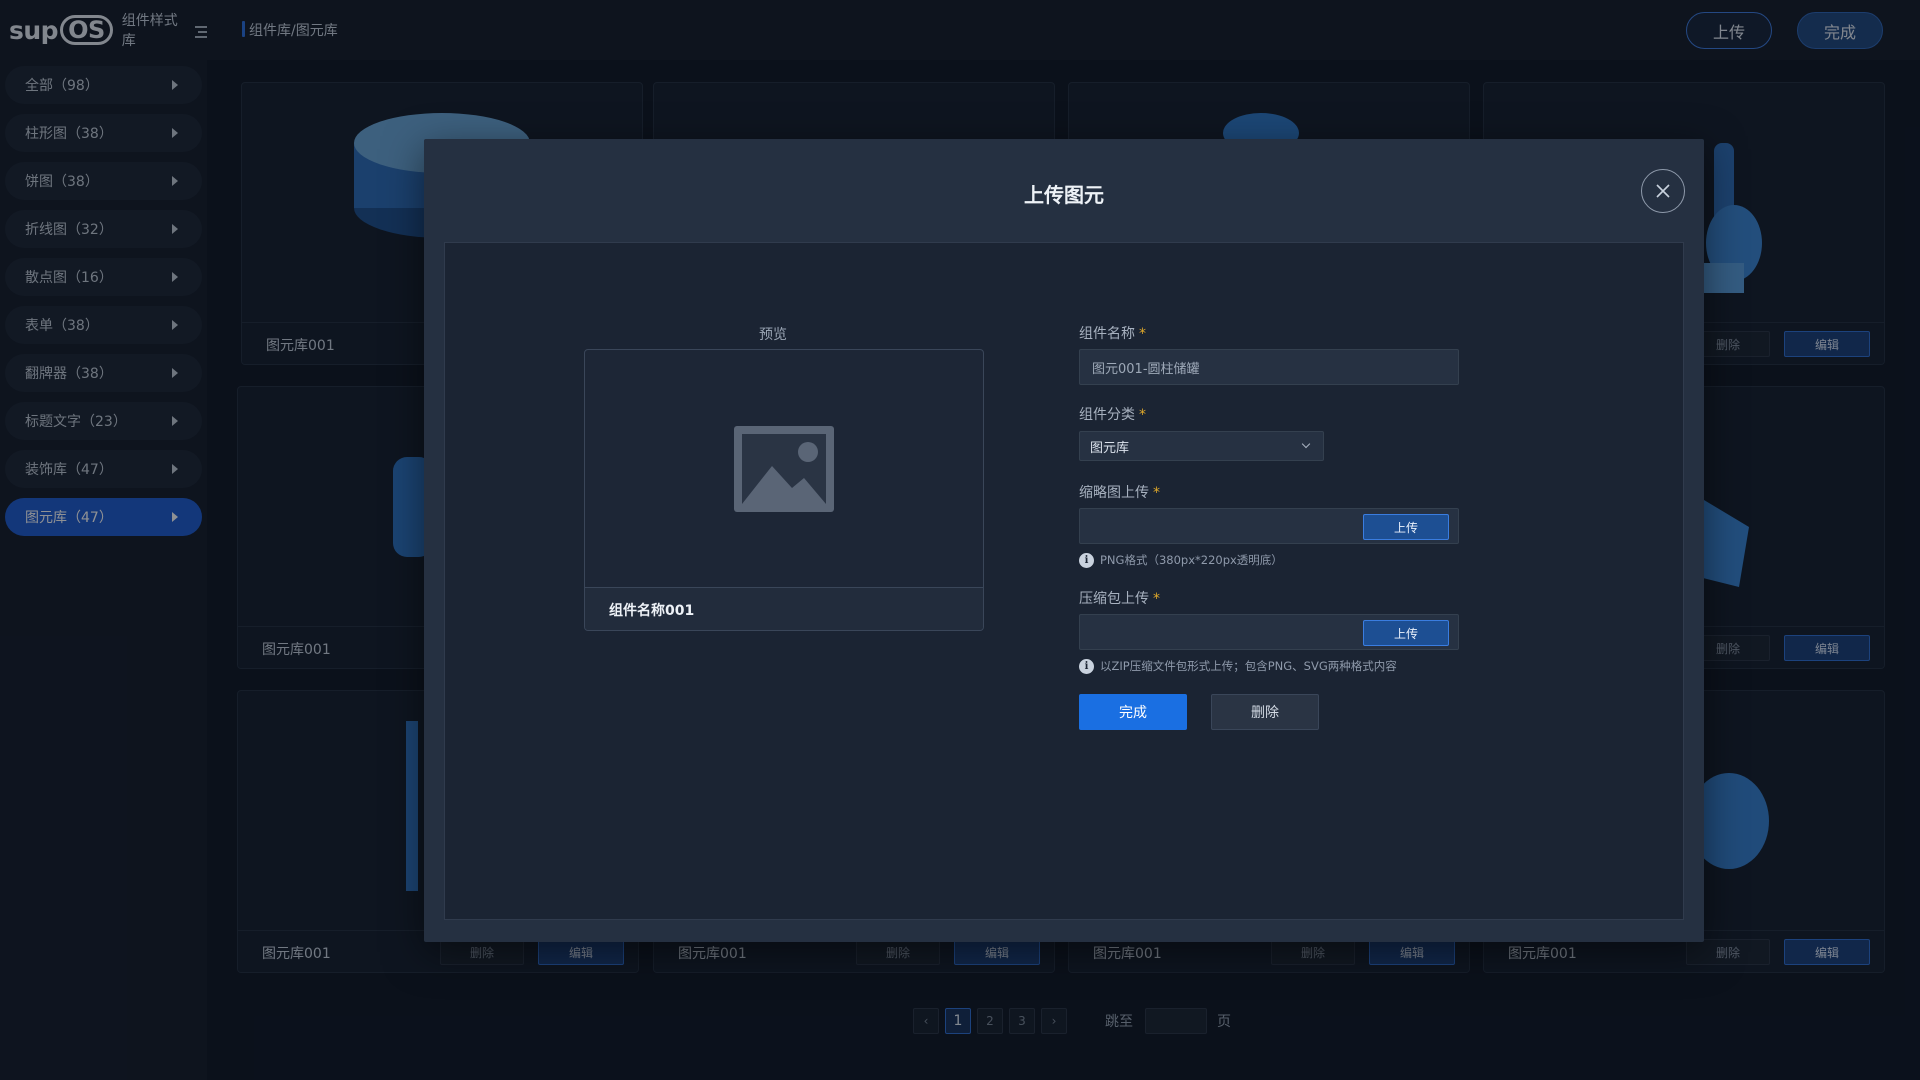 The image size is (1920, 1080). Describe the element at coordinates (1201, 446) in the screenshot. I see `category-select: 图元库` at that location.